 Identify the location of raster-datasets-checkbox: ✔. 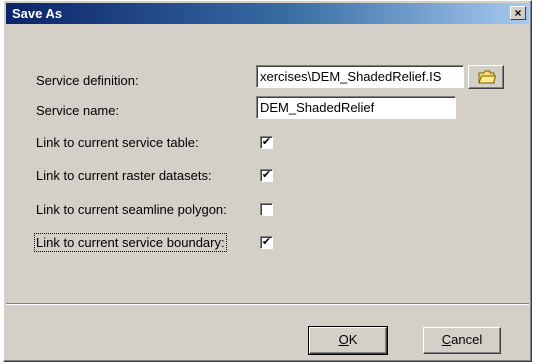
(266, 175).